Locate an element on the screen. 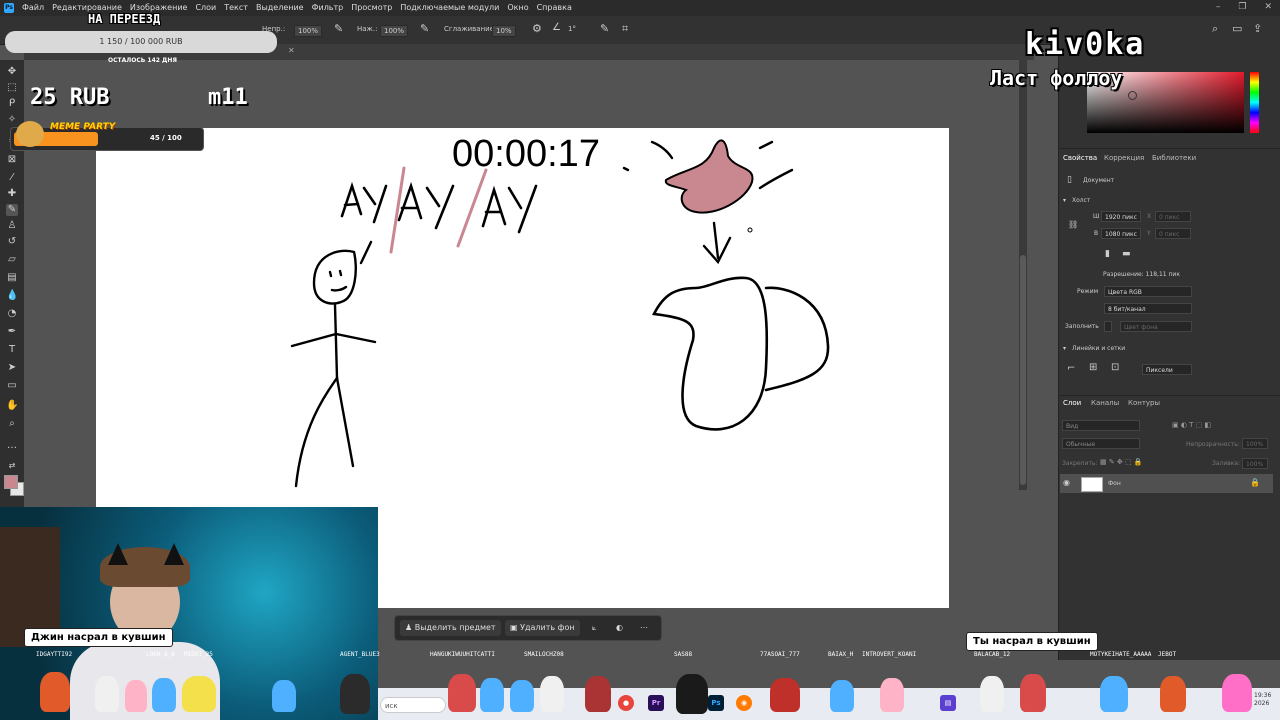 Image resolution: width=1280 pixels, height=720 pixels. hue-slider is located at coordinates (1254, 102).